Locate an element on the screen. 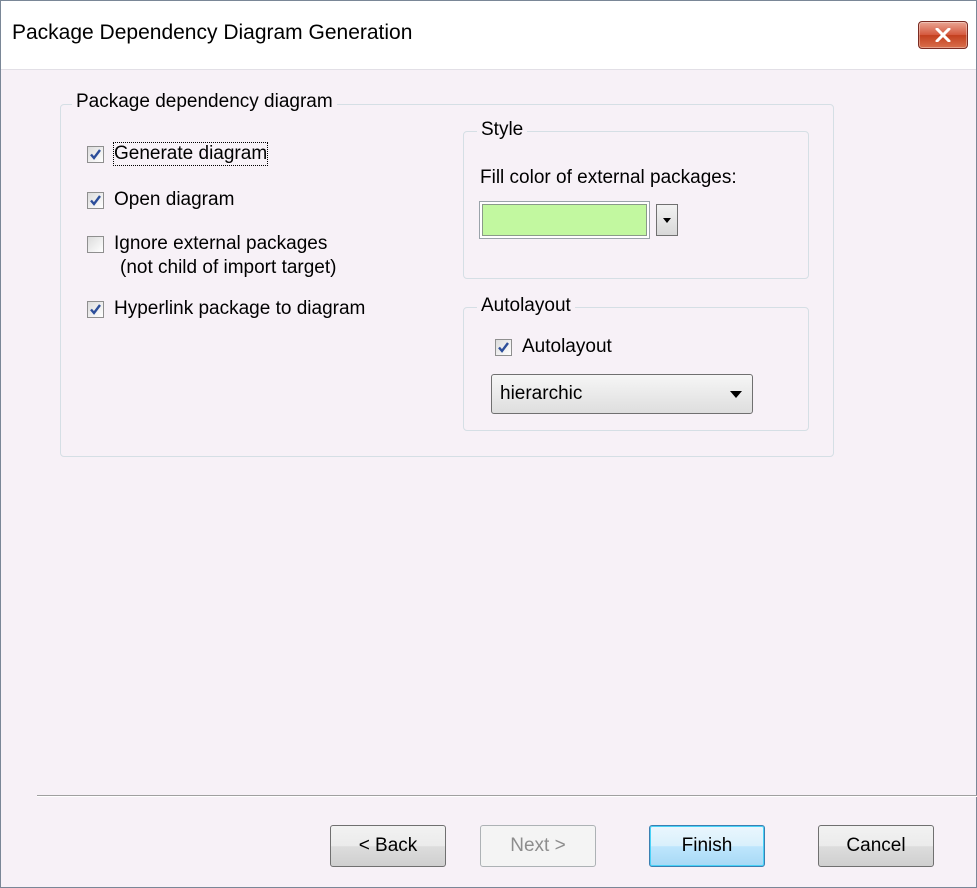 This screenshot has width=977, height=888. package-dependency-legend: Package dependency diagram is located at coordinates (204, 102).